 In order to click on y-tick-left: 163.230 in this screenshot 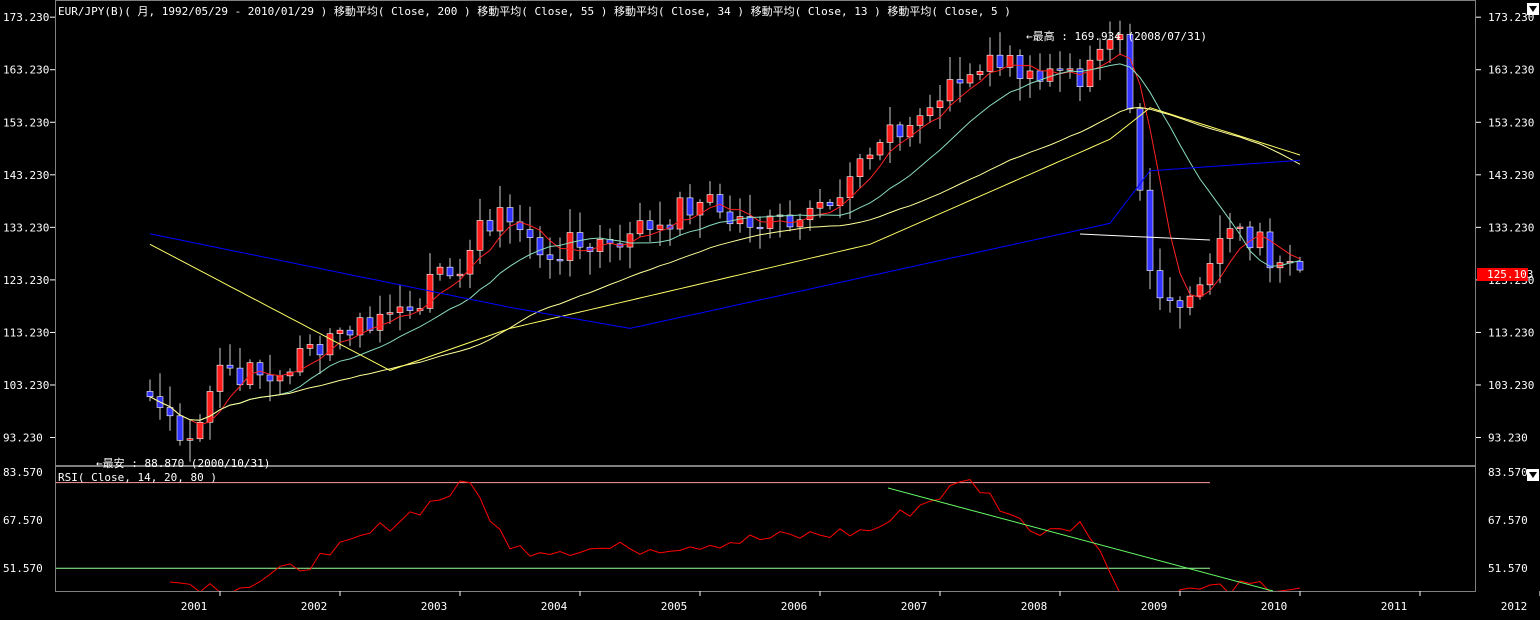, I will do `click(26, 70)`.